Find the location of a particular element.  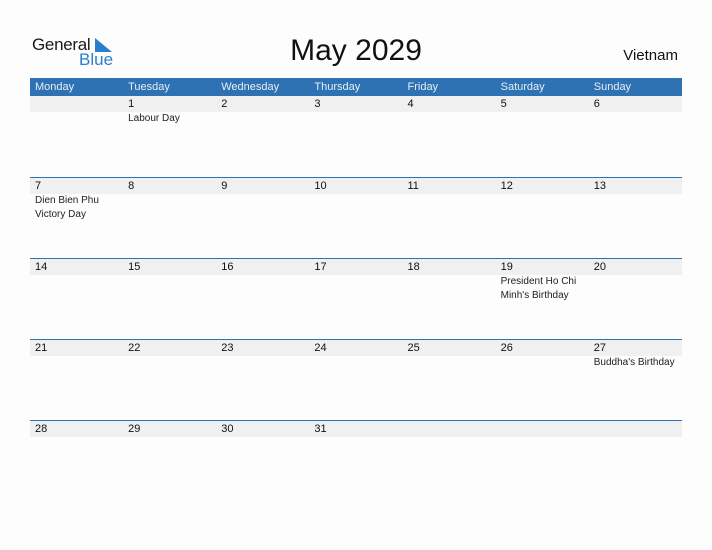

day-number: 25 is located at coordinates (413, 348).